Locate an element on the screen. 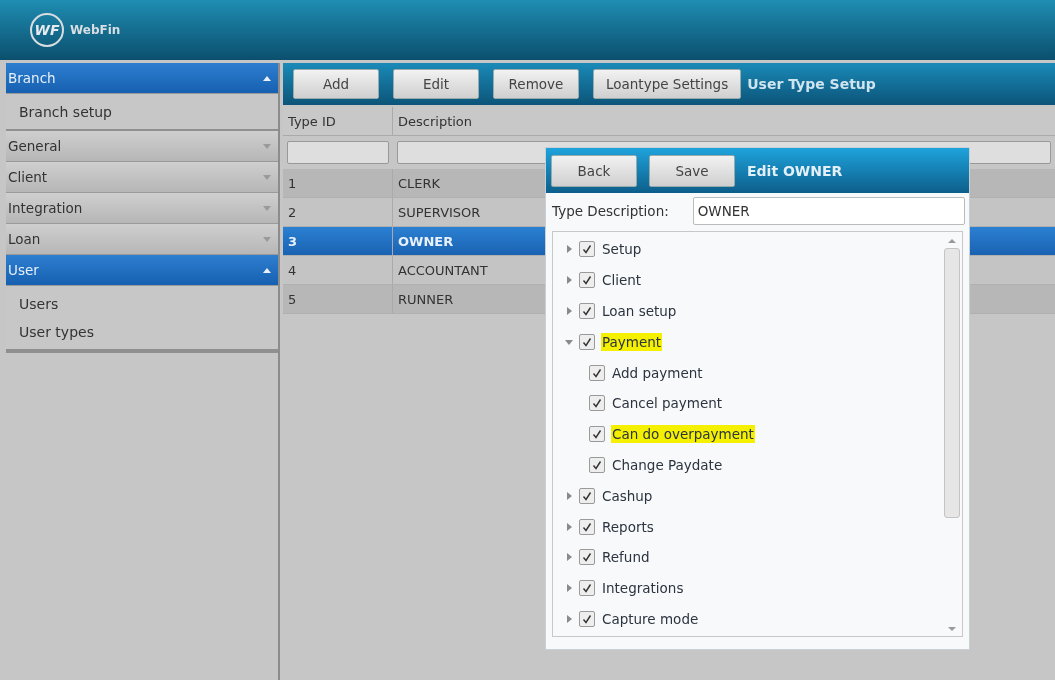 The image size is (1055, 680). sidebar-section-header: Loan is located at coordinates (142, 239).